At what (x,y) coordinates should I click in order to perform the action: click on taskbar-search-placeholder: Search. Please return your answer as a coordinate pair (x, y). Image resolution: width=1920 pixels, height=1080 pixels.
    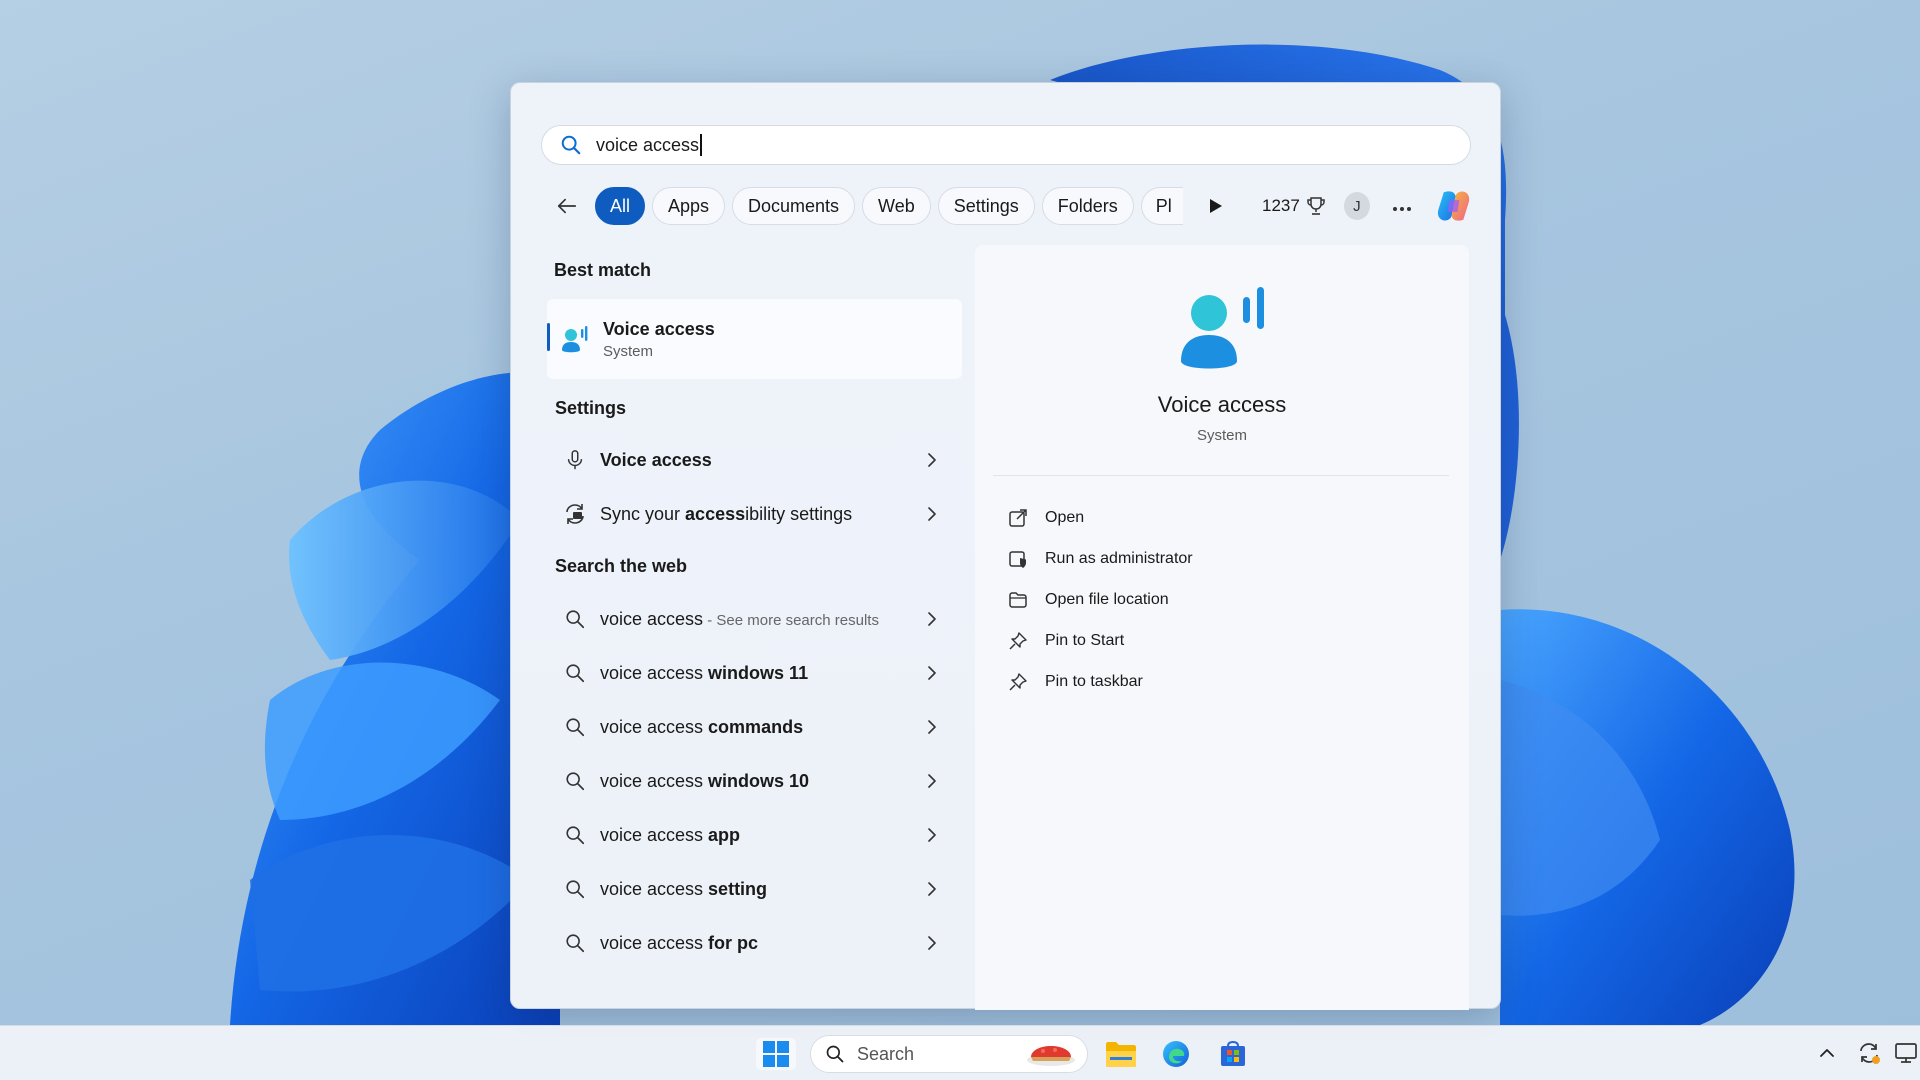
    Looking at the image, I should click on (886, 1053).